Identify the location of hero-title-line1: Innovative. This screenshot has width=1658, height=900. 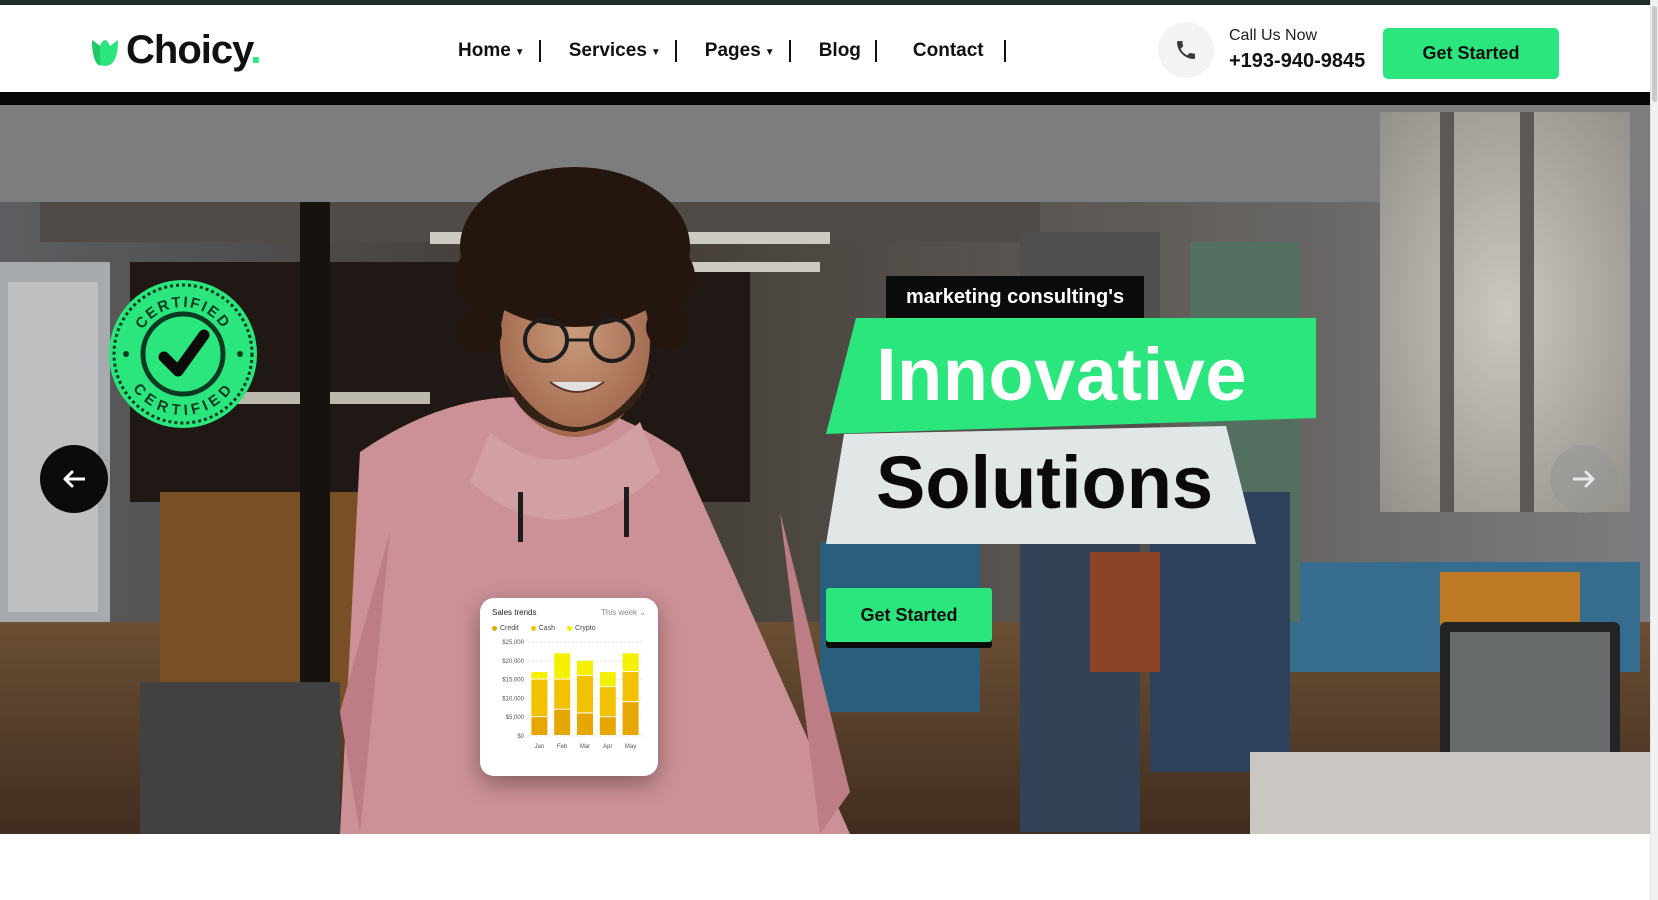
(1061, 374).